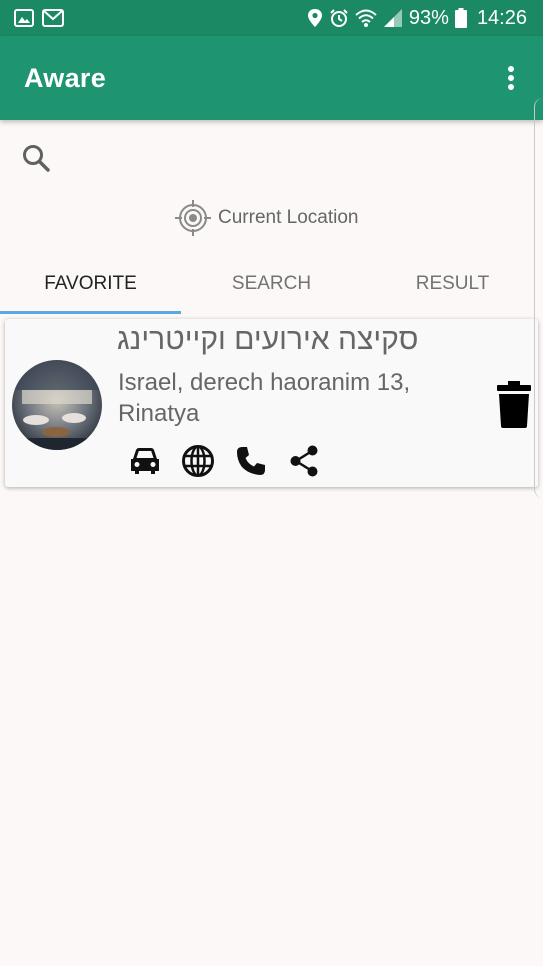  Describe the element at coordinates (538, 298) in the screenshot. I see `edge-panel-handle` at that location.